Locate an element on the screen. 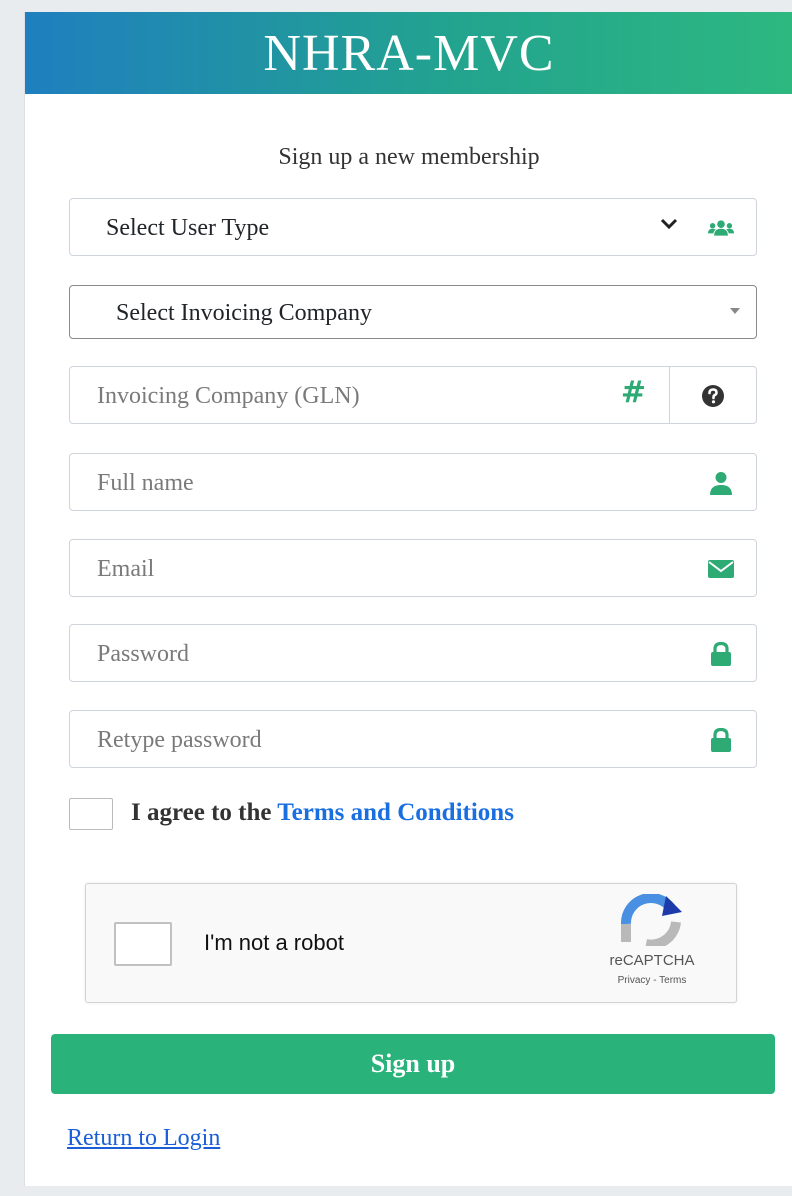 The image size is (792, 1196). page-subtitle: Sign up a new membership is located at coordinates (409, 157).